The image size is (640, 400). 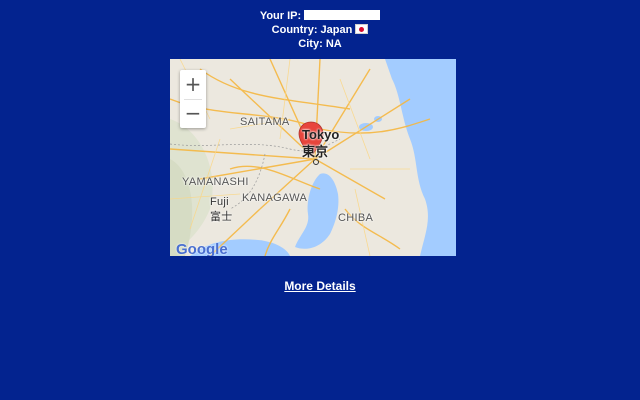 I want to click on japan-flag-icon, so click(x=362, y=29).